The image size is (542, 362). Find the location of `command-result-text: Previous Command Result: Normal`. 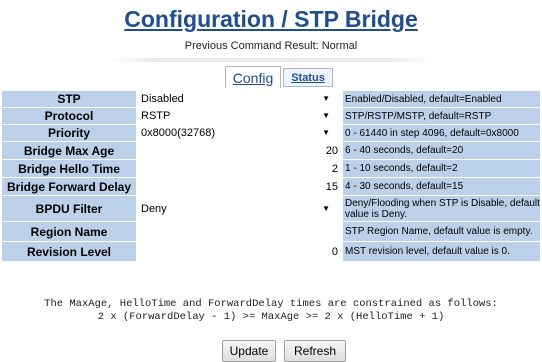

command-result-text: Previous Command Result: Normal is located at coordinates (271, 46).